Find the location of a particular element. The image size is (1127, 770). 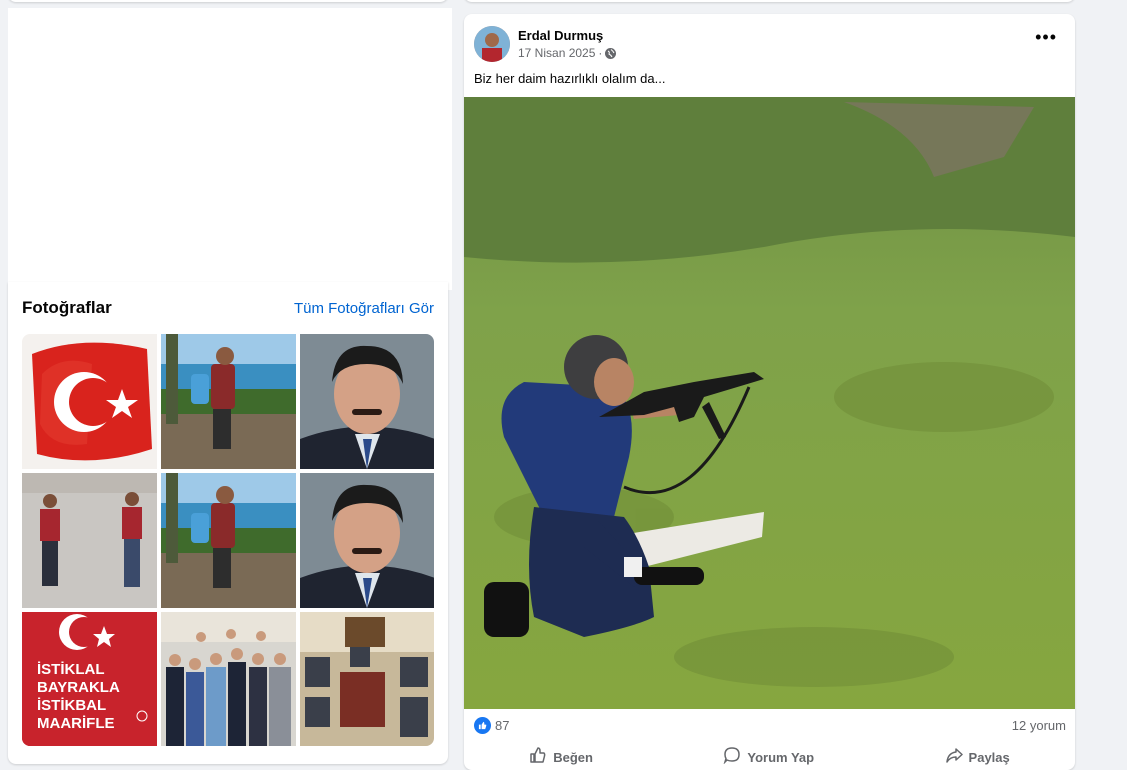

photo-thumbnail-meeting is located at coordinates (367, 679).